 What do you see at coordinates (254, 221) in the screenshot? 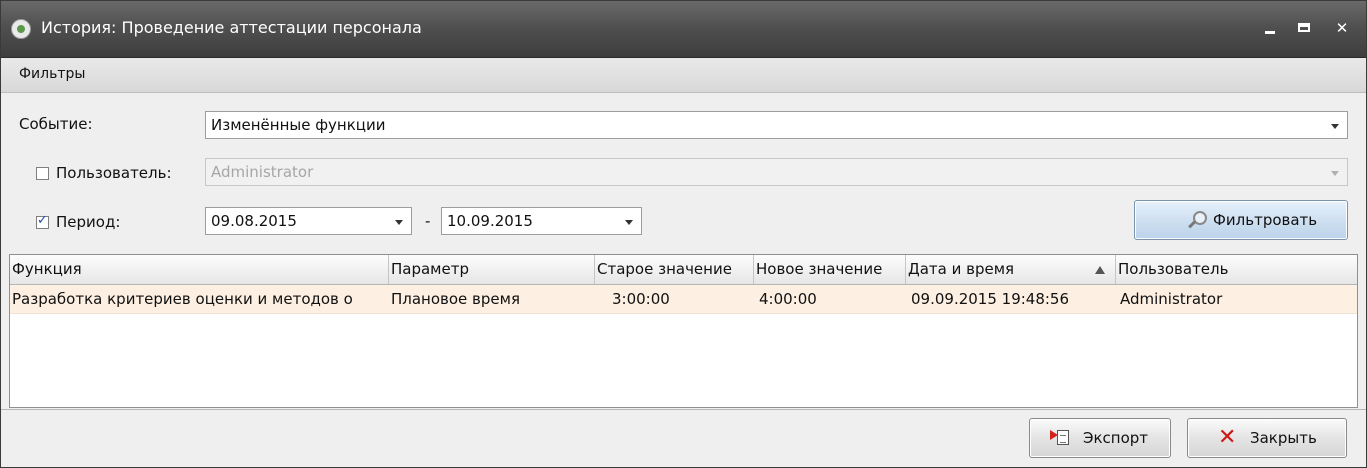
I see `date-from-value: 09.08.2015` at bounding box center [254, 221].